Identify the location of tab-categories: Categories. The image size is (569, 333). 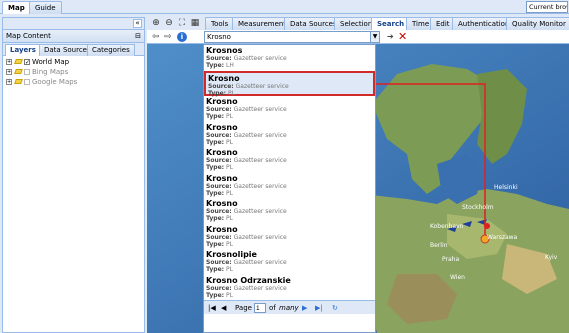
(111, 50).